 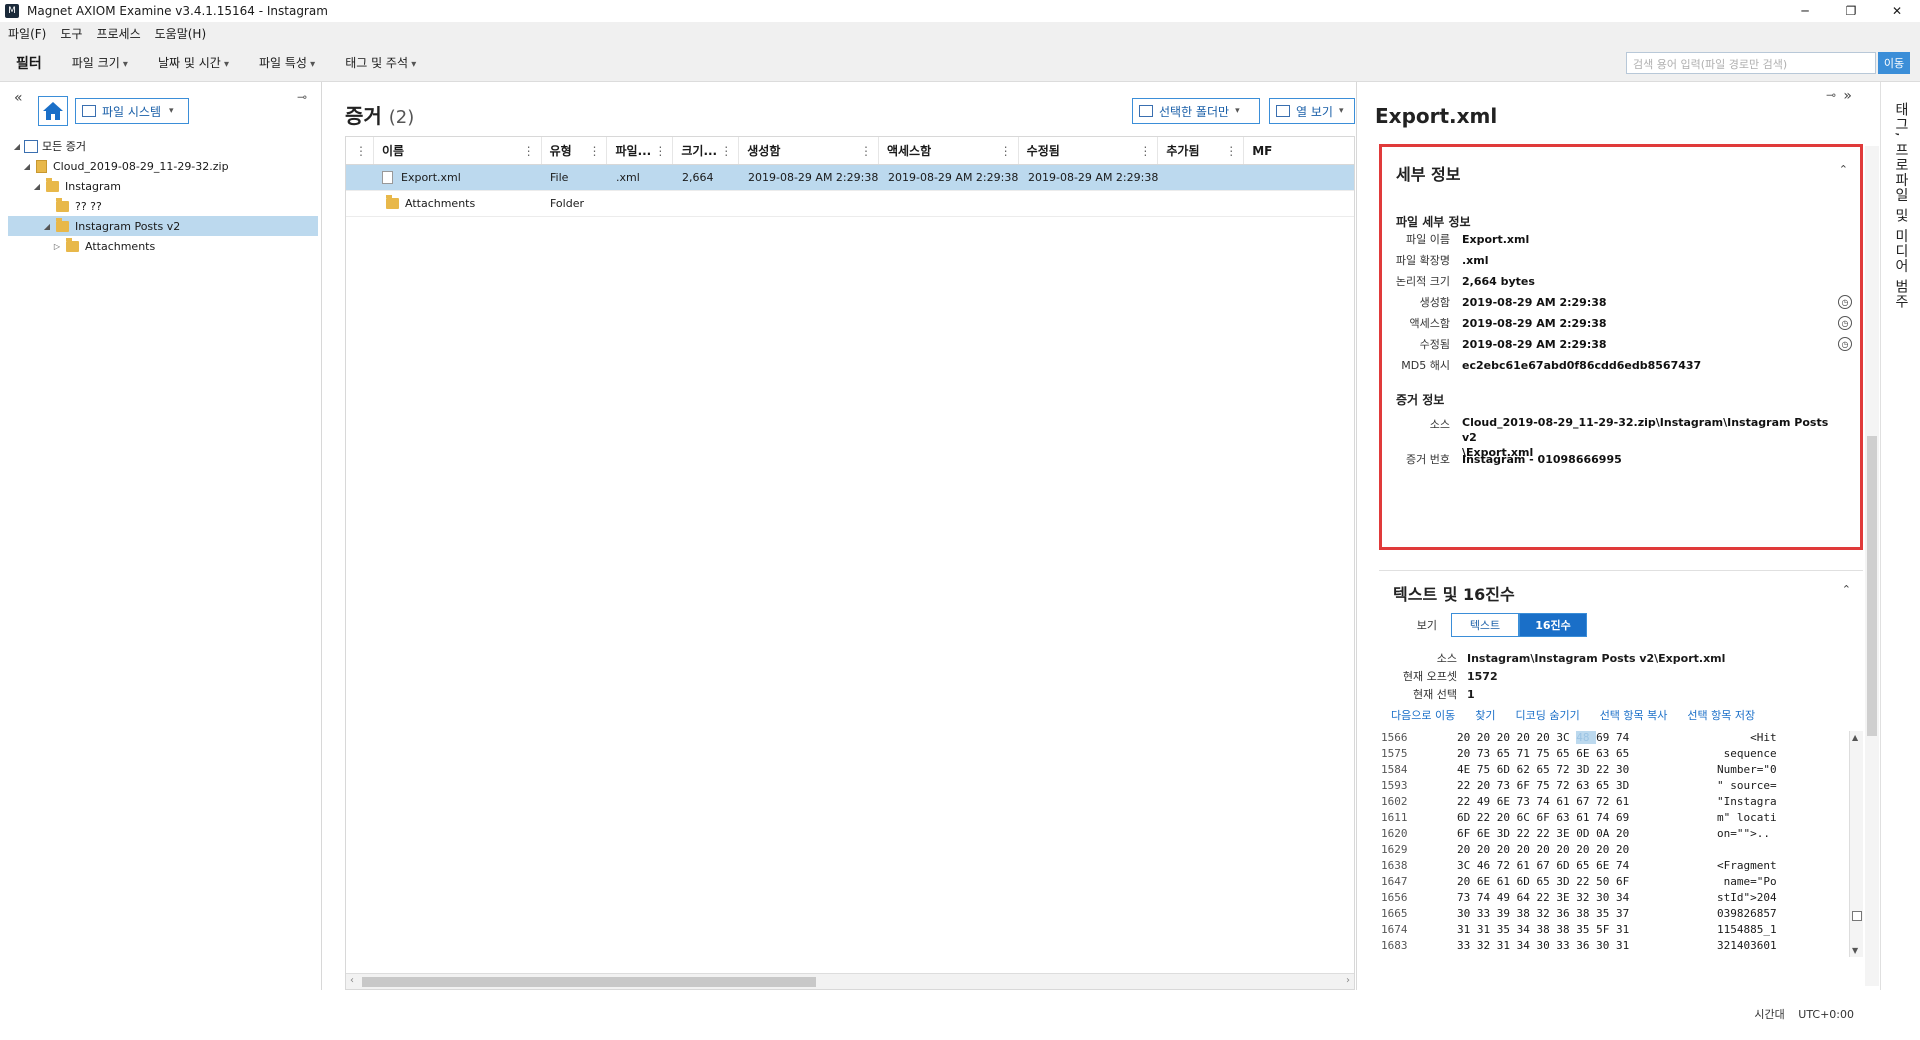 I want to click on hex-line: 1665 30 33 39 38 32 36 38 35 37 039826857, so click(x=1621, y=915).